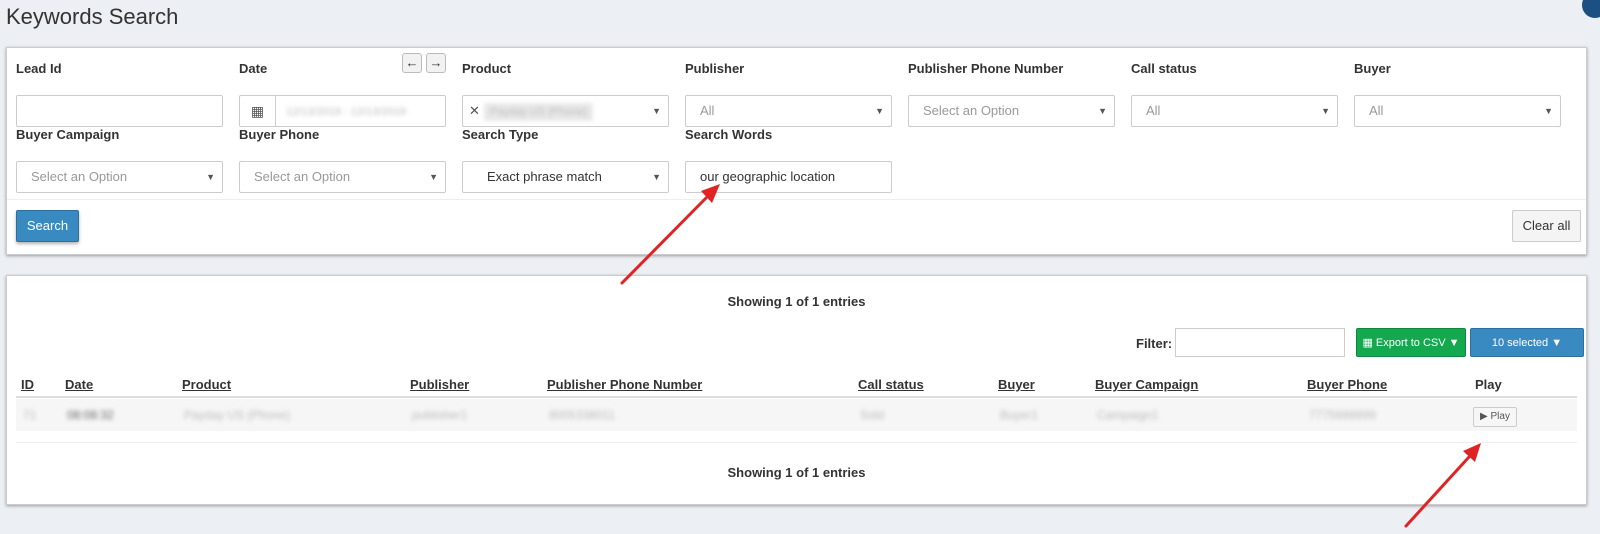  Describe the element at coordinates (487, 68) in the screenshot. I see `product-label: Product` at that location.